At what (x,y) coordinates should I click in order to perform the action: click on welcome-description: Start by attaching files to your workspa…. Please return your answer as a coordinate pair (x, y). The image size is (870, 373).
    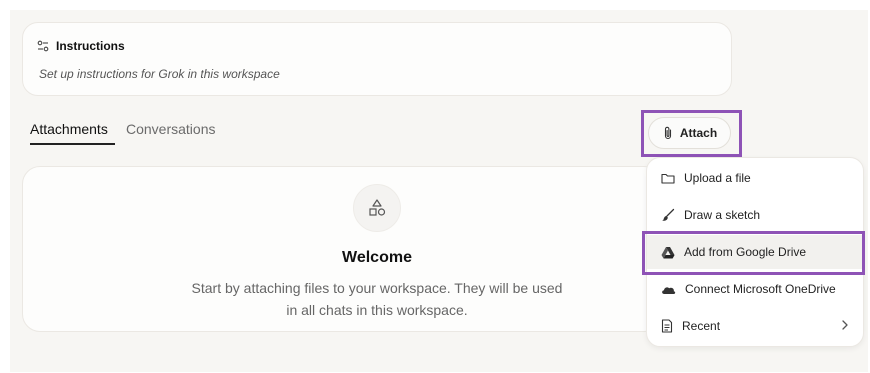
    Looking at the image, I should click on (377, 299).